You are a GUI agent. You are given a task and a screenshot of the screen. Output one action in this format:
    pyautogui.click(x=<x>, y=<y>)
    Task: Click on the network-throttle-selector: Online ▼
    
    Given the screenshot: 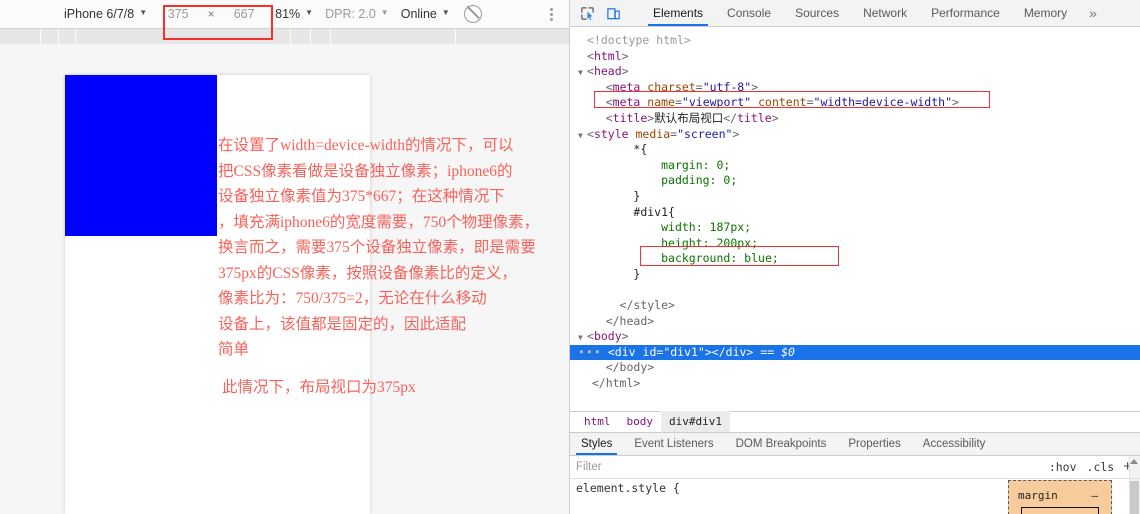 What is the action you would take?
    pyautogui.click(x=425, y=14)
    